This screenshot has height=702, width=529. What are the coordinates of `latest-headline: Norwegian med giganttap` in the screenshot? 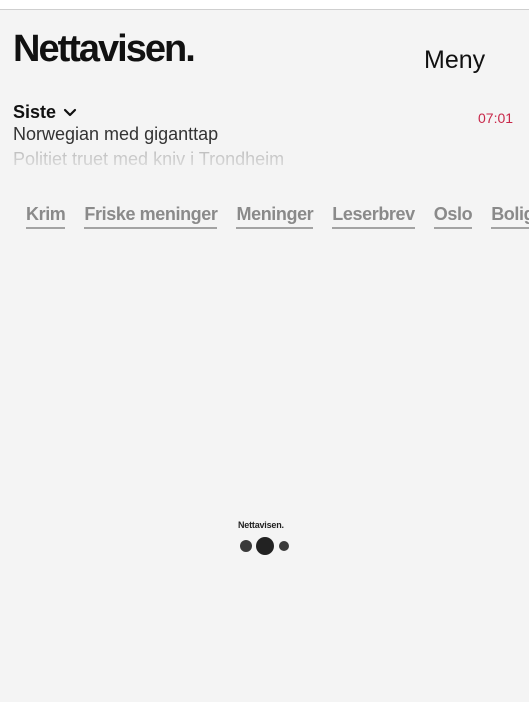 It's located at (115, 134).